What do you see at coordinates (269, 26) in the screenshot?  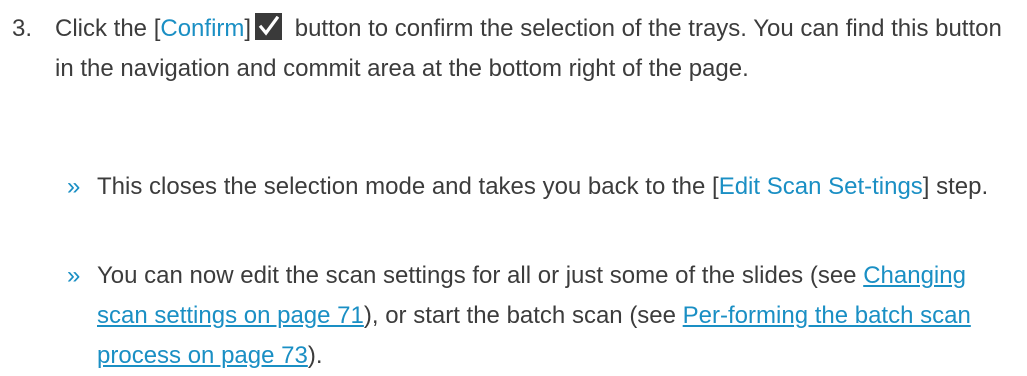 I see `checkmark-icon` at bounding box center [269, 26].